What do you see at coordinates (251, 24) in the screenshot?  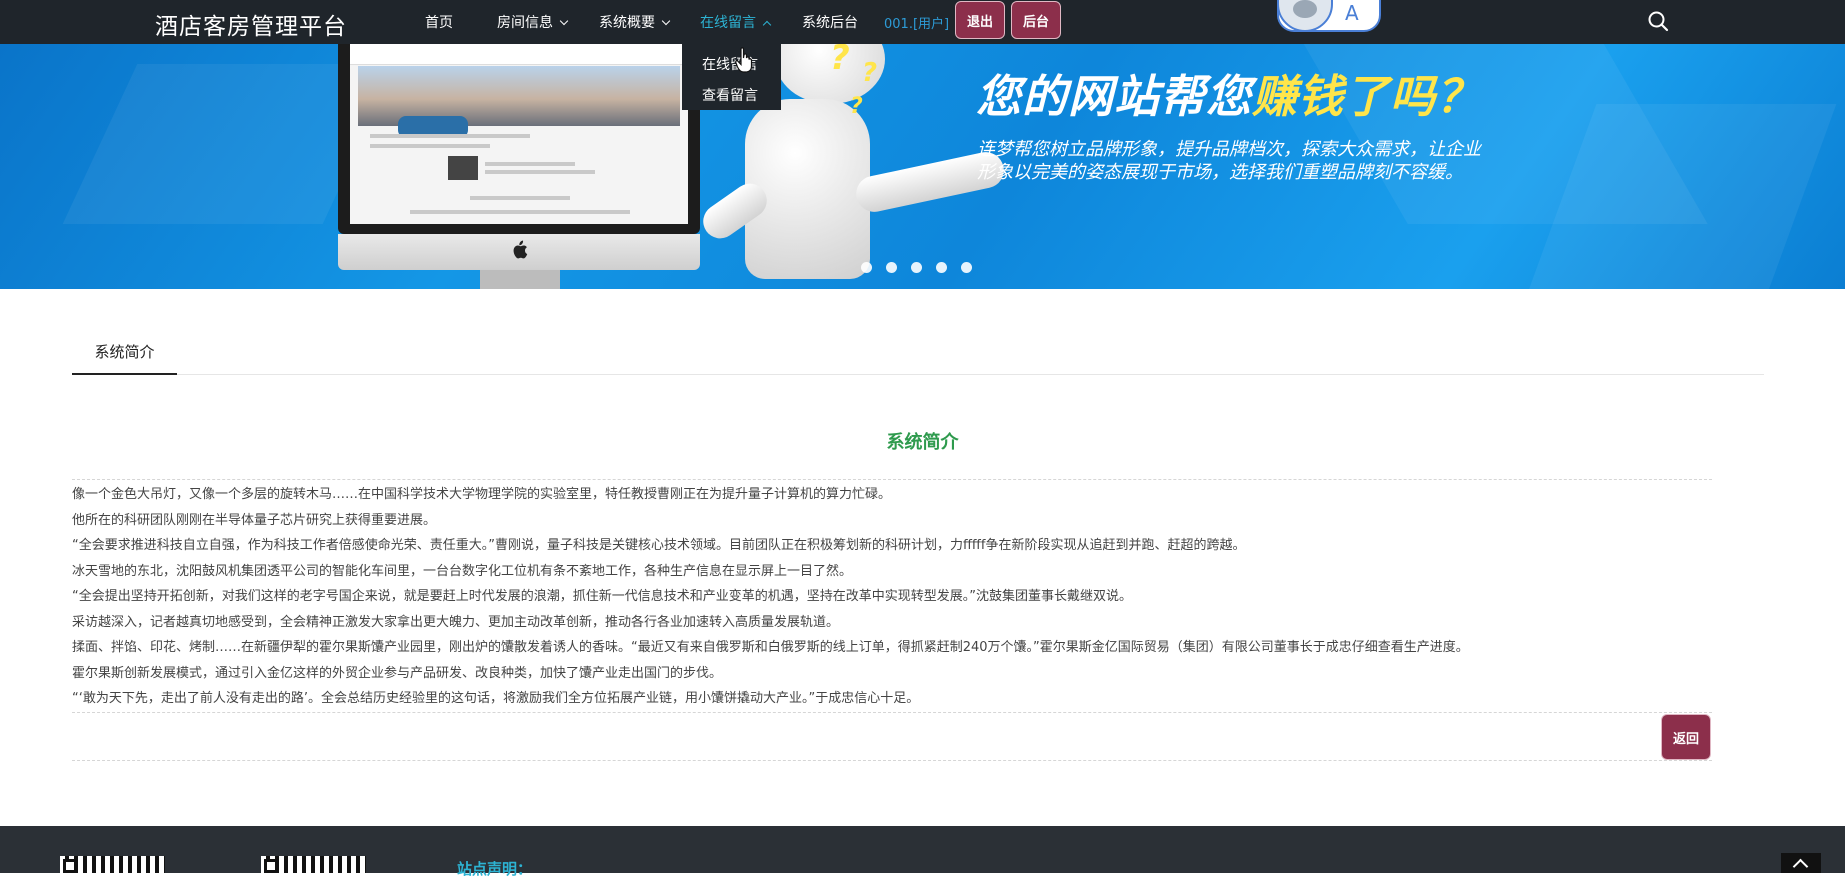 I see `site-brand: 酒店客房管理平台` at bounding box center [251, 24].